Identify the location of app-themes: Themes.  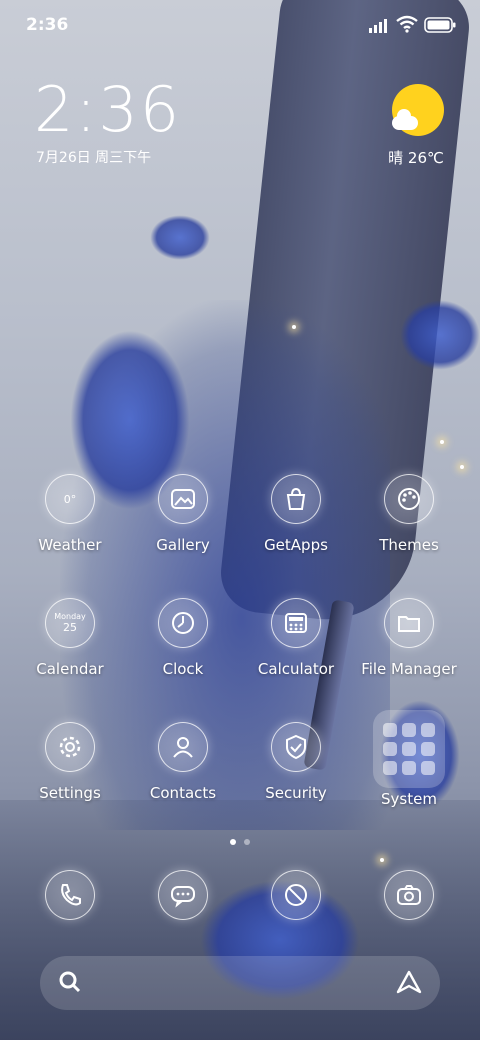
(409, 514).